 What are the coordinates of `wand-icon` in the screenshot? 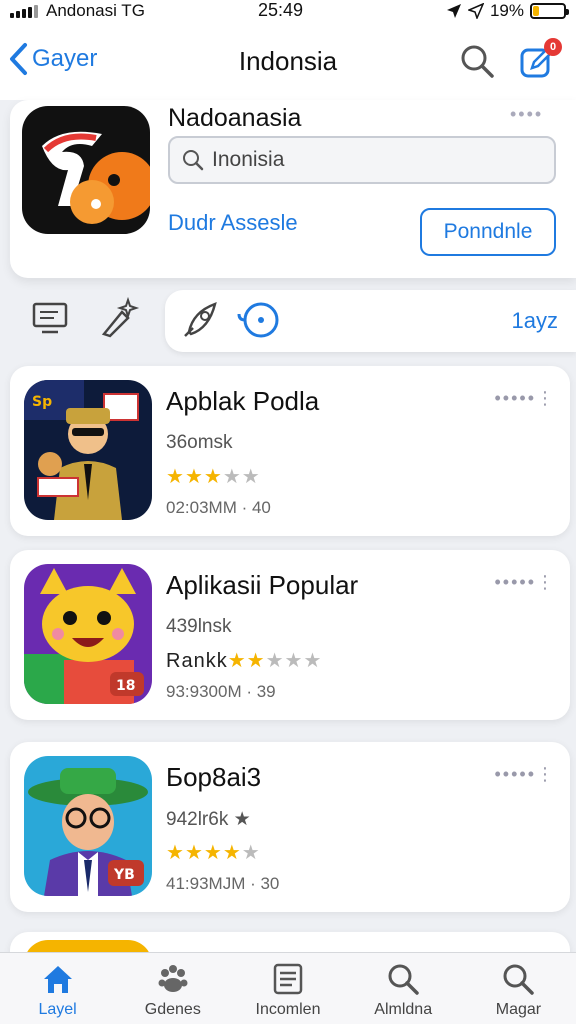 It's located at (120, 317).